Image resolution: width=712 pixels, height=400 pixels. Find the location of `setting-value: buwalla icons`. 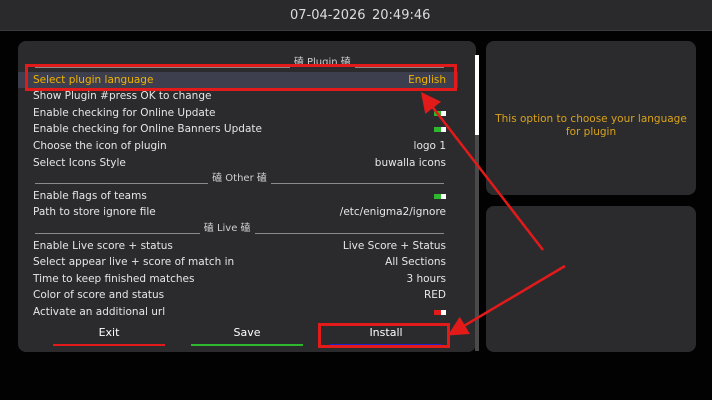

setting-value: buwalla icons is located at coordinates (410, 162).